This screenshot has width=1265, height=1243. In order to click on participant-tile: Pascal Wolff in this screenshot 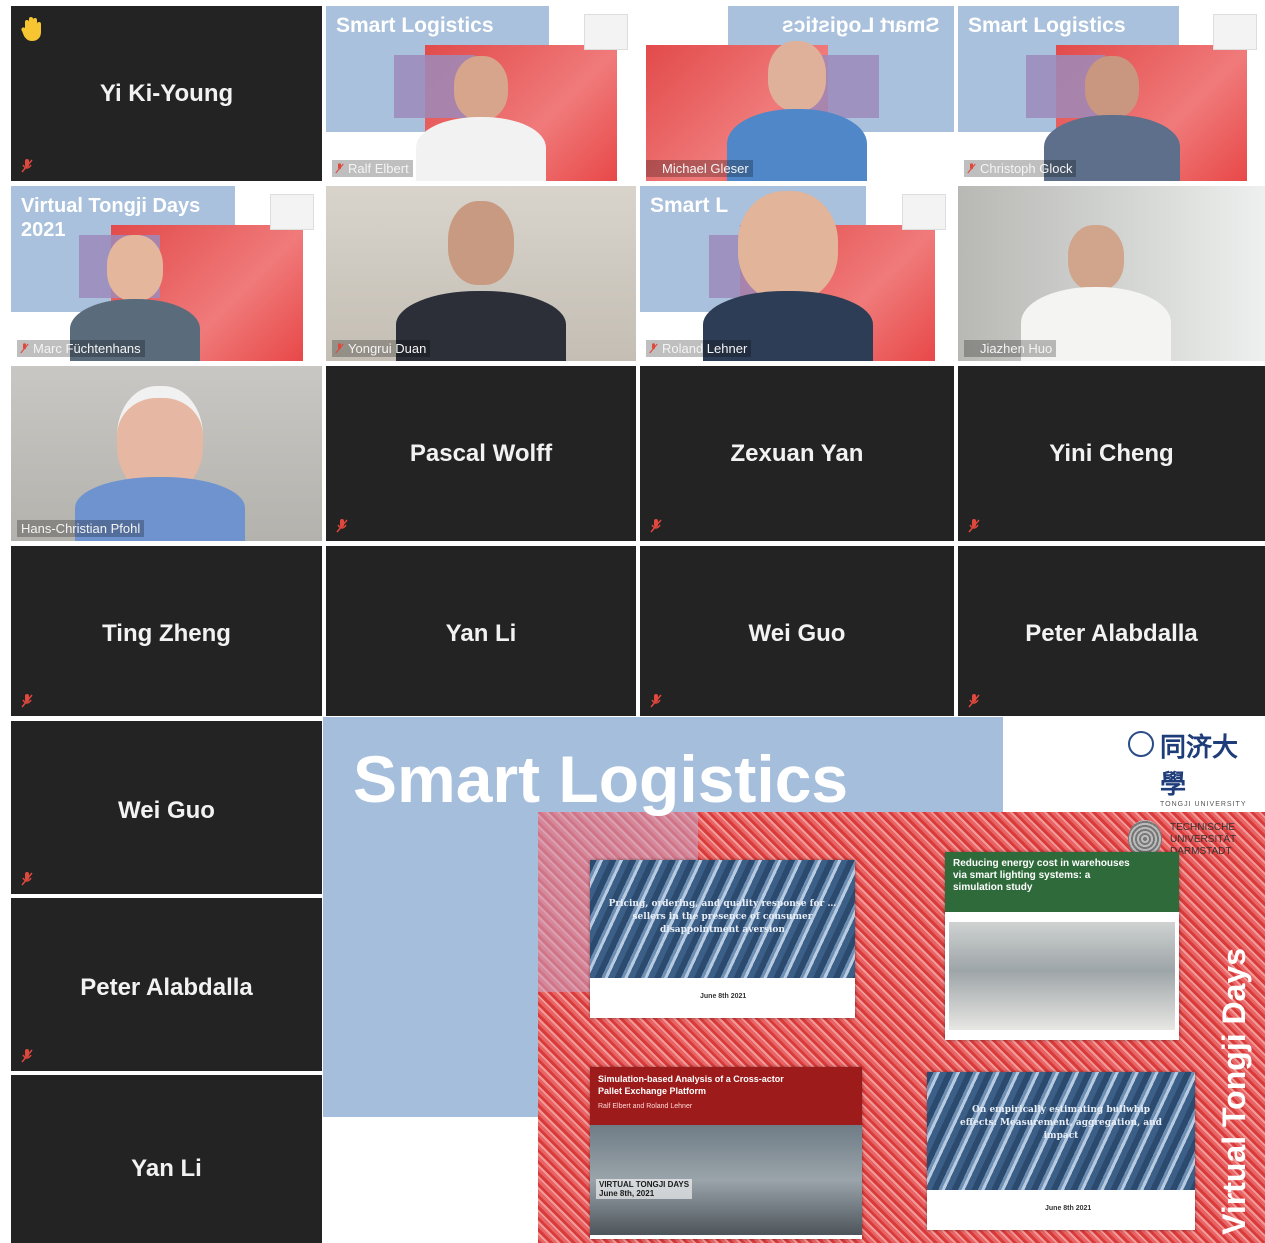, I will do `click(481, 453)`.